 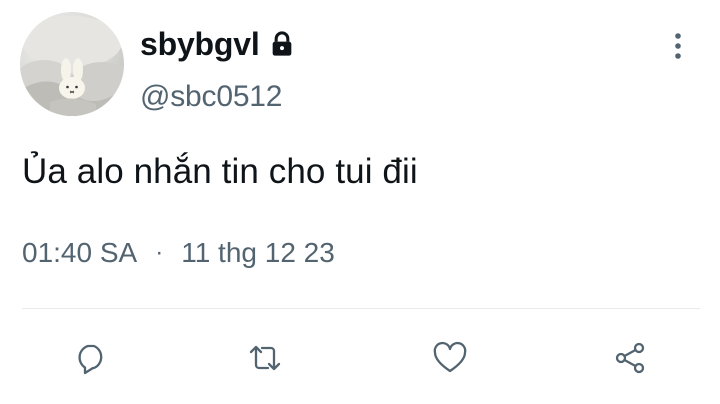 I want to click on more-vertical-icon, so click(x=678, y=46).